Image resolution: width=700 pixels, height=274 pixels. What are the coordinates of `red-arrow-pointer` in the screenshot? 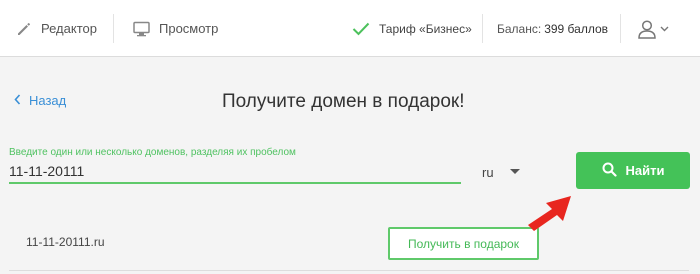 It's located at (549, 213).